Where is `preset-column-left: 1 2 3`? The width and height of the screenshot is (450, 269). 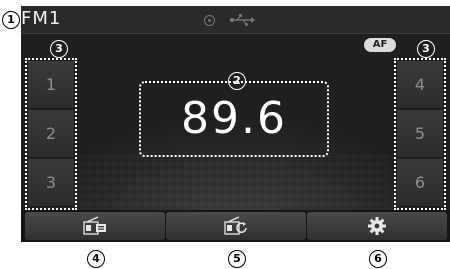 preset-column-left: 1 2 3 is located at coordinates (51, 134).